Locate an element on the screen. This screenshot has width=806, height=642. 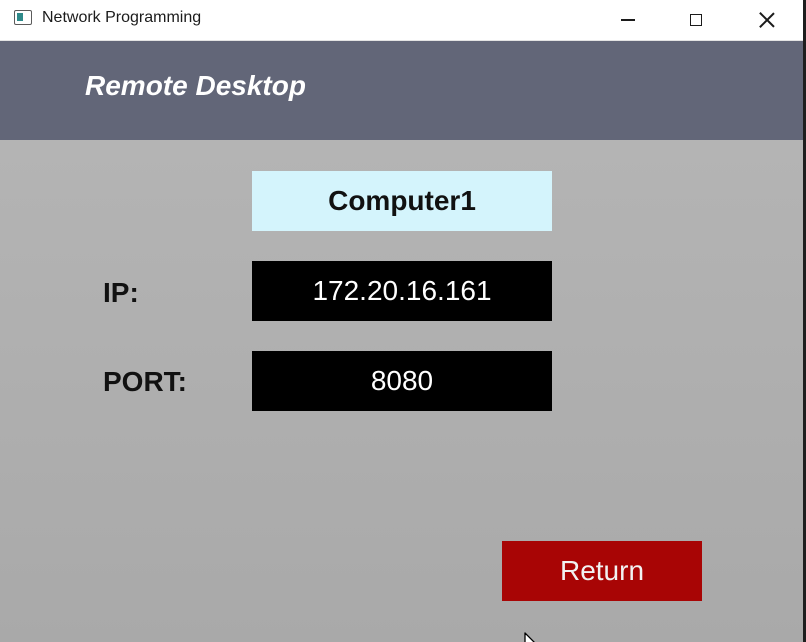
page-title: Remote Desktop is located at coordinates (195, 85).